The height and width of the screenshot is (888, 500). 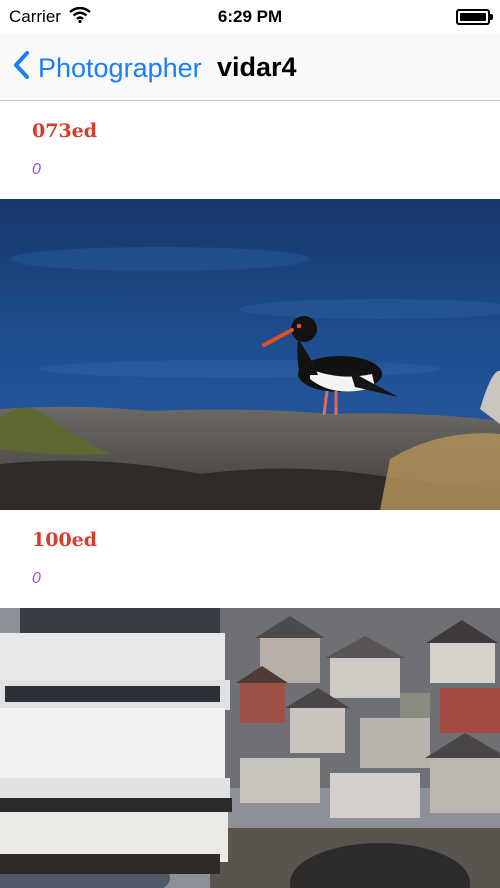 I want to click on list-item: 100ed 0, so click(x=250, y=559).